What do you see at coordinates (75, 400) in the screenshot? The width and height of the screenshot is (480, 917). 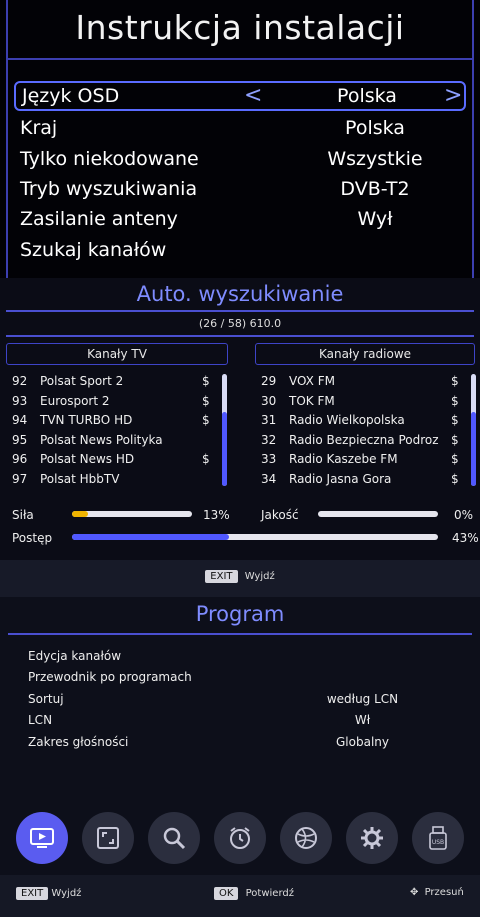 I see `channel-name: Eurosport 2` at bounding box center [75, 400].